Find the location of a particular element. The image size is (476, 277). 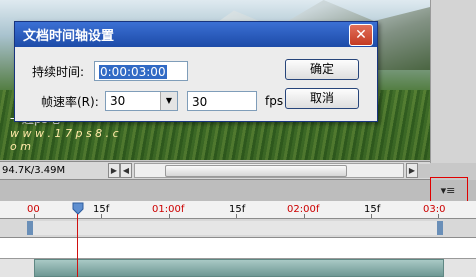

framerate-label: 帧速率(R): is located at coordinates (70, 101).